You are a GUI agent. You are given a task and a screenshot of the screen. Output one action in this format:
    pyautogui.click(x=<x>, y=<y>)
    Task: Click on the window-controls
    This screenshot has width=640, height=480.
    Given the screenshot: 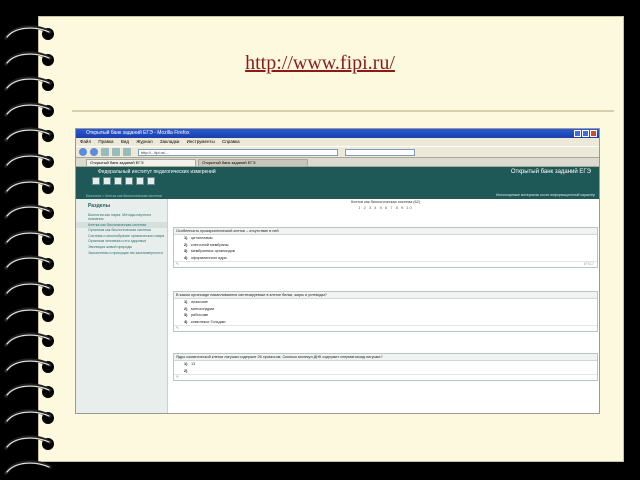 What is the action you would take?
    pyautogui.click(x=585, y=133)
    